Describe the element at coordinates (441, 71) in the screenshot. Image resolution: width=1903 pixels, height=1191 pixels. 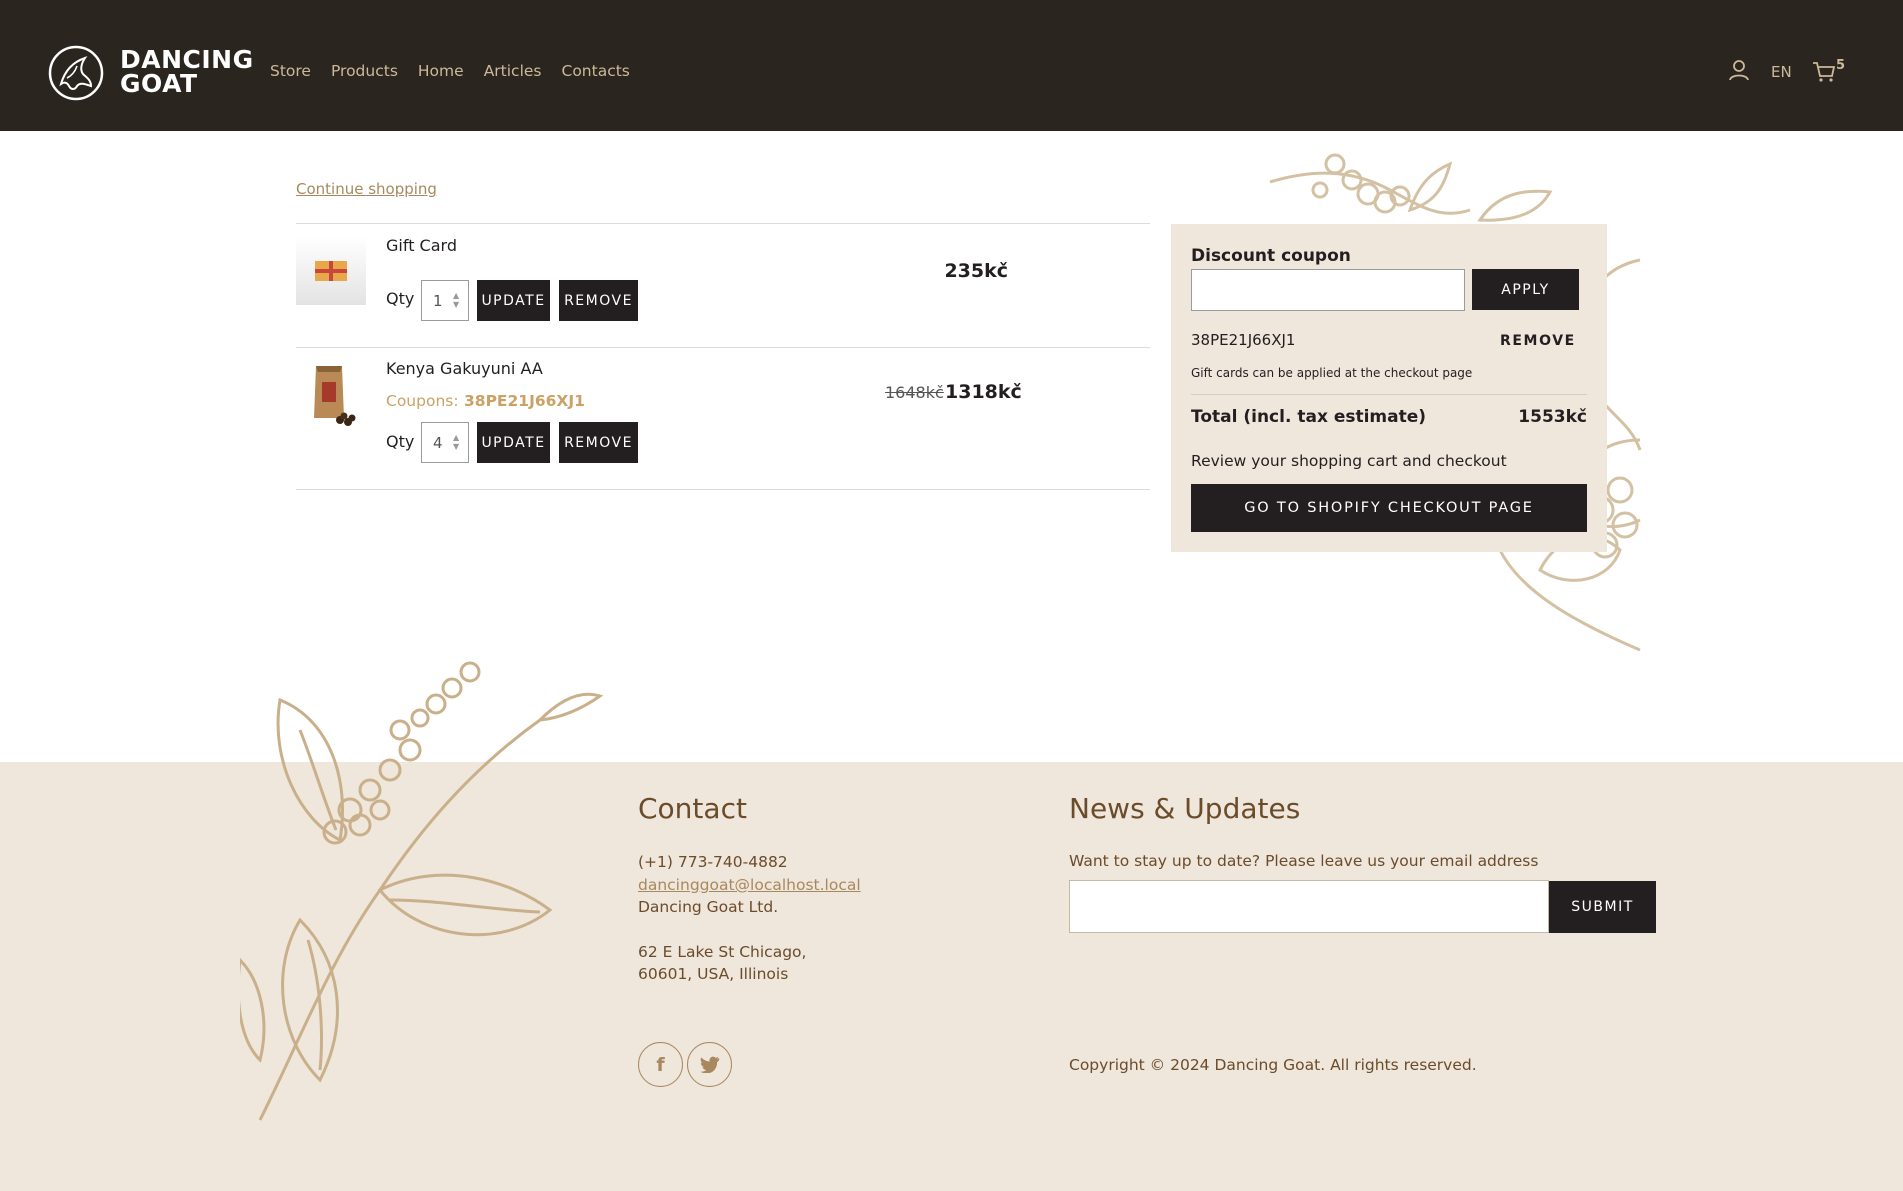
I see `nav-home: Home` at that location.